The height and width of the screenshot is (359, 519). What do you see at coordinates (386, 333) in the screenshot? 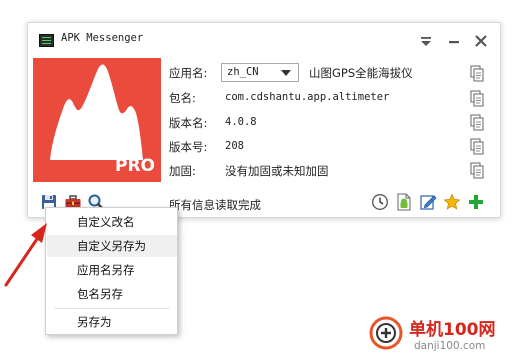
I see `watermark-logo-icon` at bounding box center [386, 333].